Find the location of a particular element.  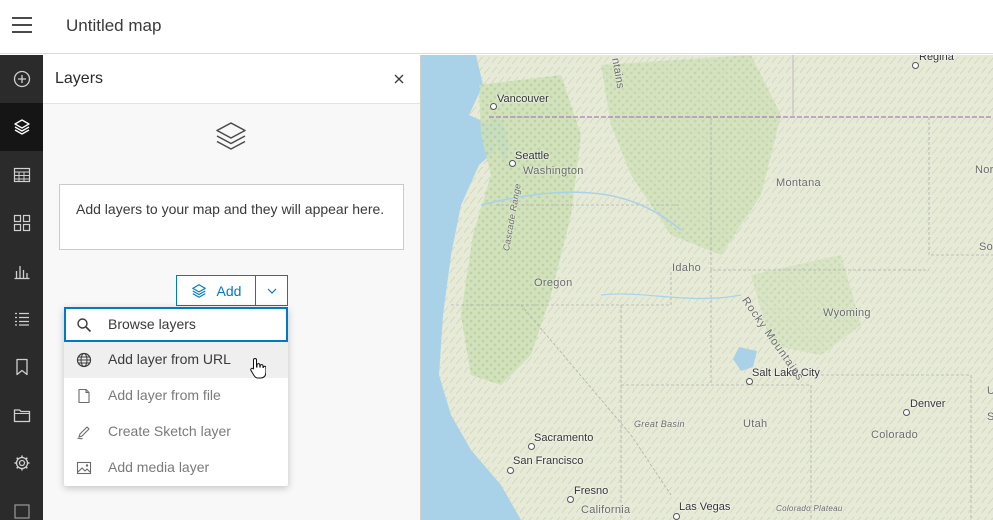

legend-list-icon is located at coordinates (21, 319).